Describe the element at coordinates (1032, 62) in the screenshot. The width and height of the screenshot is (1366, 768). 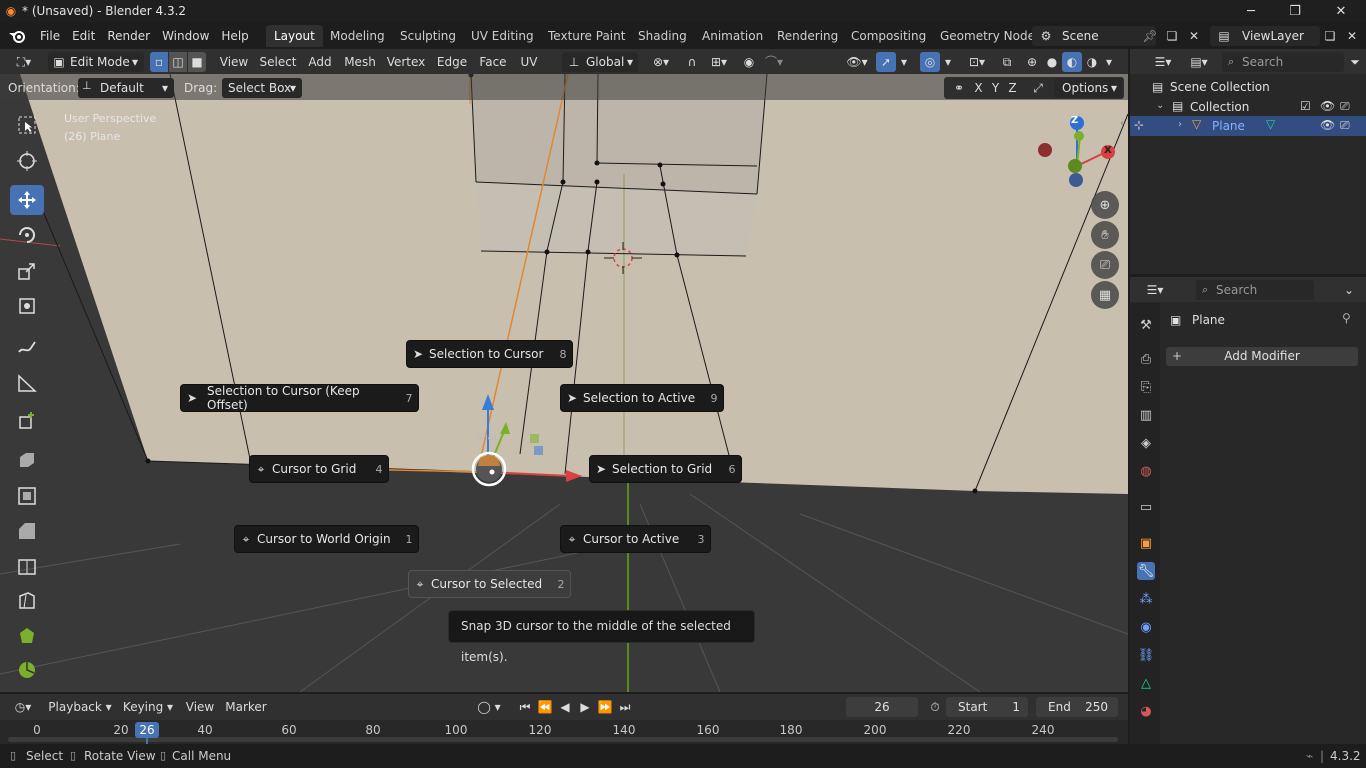
I see `shading-wireframe-icon: ⊕` at that location.